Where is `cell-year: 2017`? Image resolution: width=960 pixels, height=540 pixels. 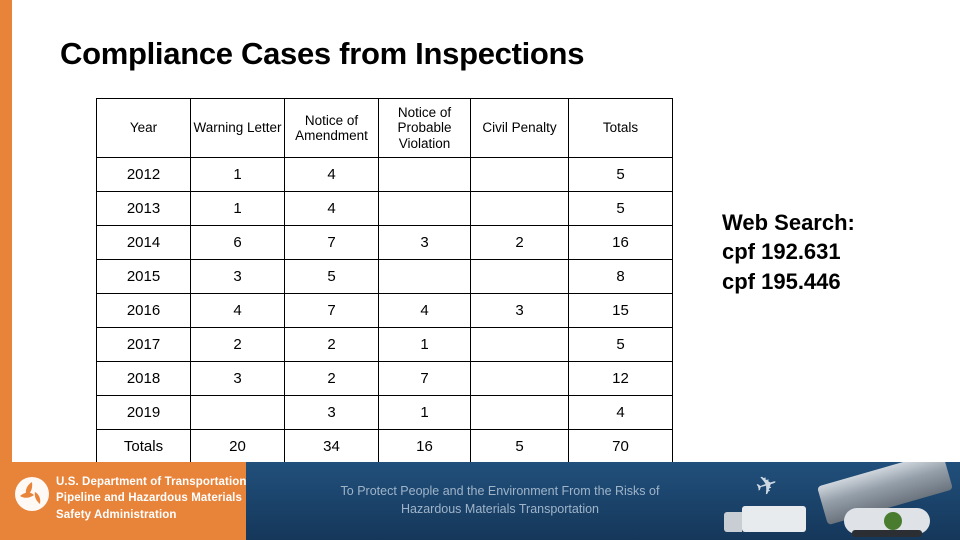 cell-year: 2017 is located at coordinates (143, 344).